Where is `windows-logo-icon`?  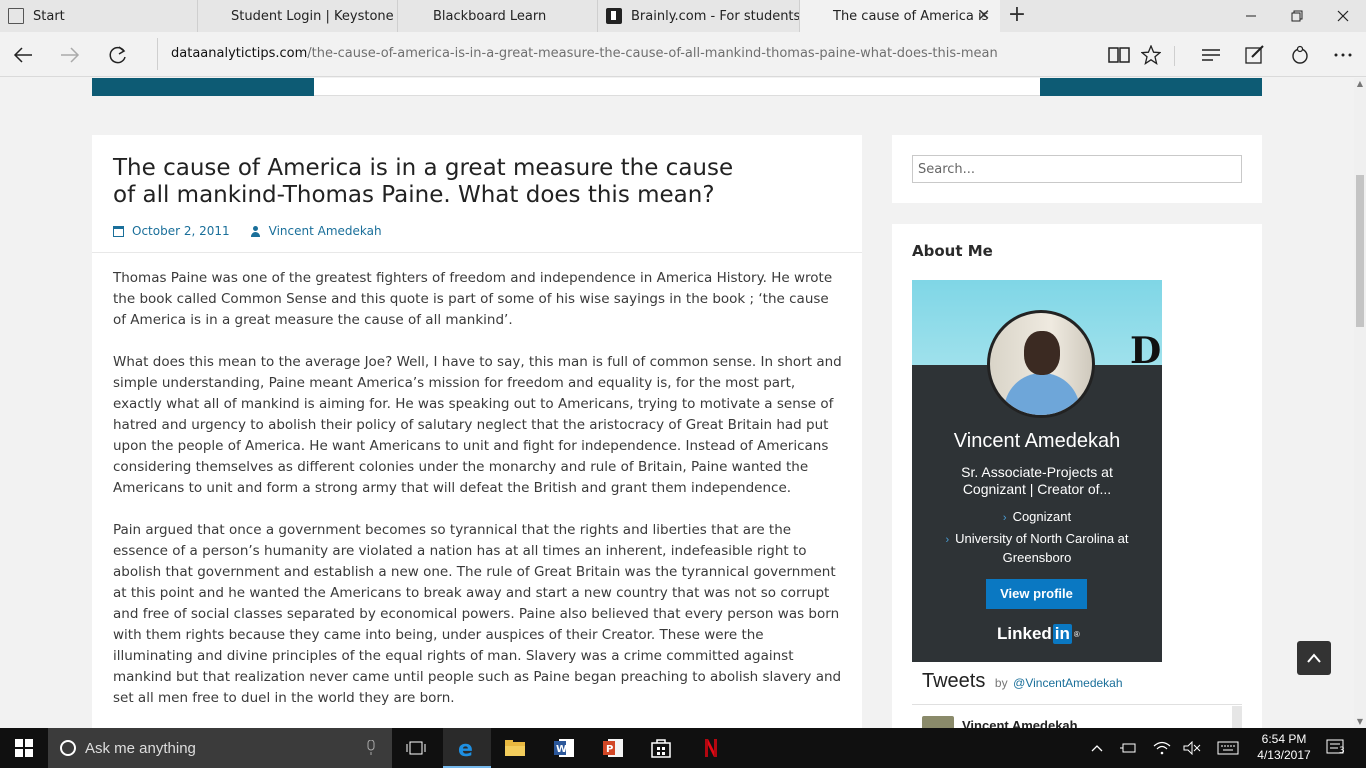 windows-logo-icon is located at coordinates (24, 748).